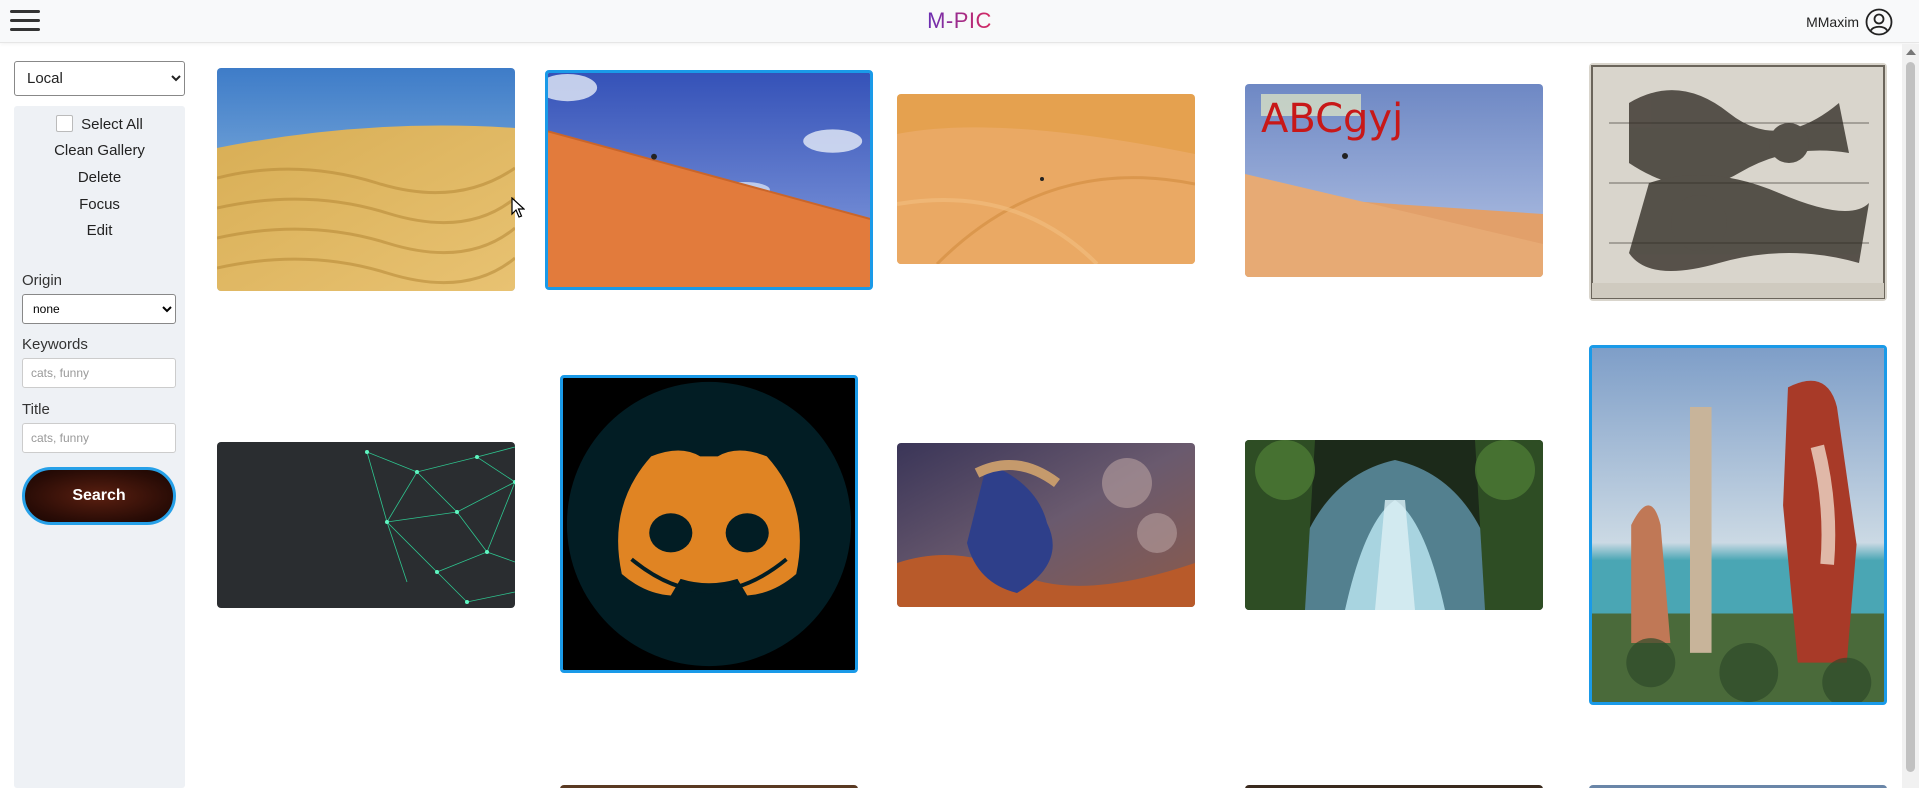  What do you see at coordinates (25, 21) in the screenshot?
I see `hamburger-menu-icon` at bounding box center [25, 21].